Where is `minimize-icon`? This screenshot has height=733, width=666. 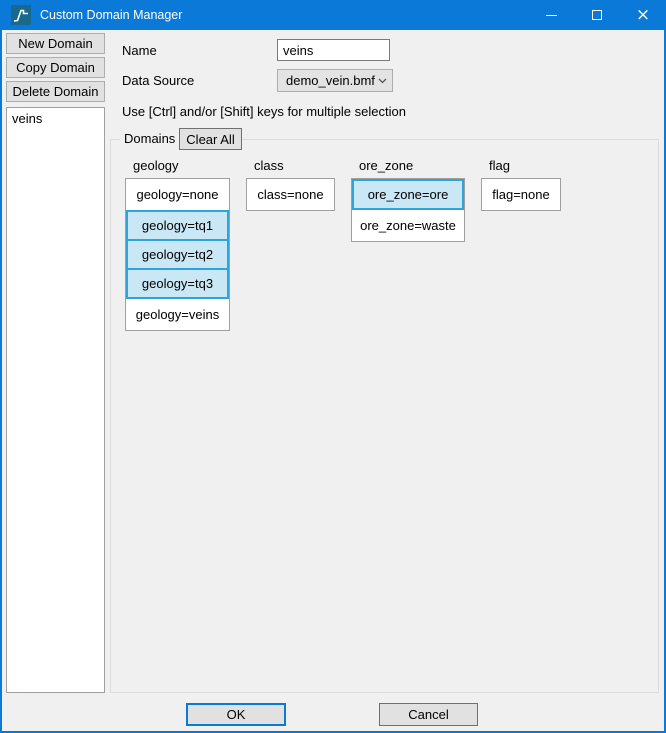 minimize-icon is located at coordinates (551, 15).